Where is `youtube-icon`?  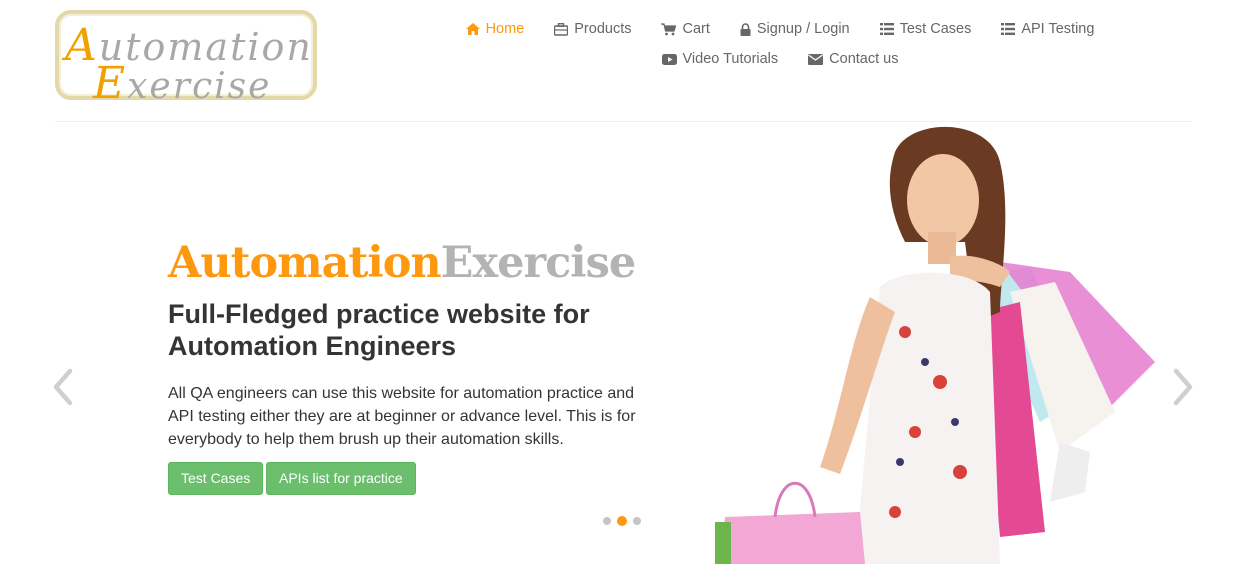 youtube-icon is located at coordinates (669, 59).